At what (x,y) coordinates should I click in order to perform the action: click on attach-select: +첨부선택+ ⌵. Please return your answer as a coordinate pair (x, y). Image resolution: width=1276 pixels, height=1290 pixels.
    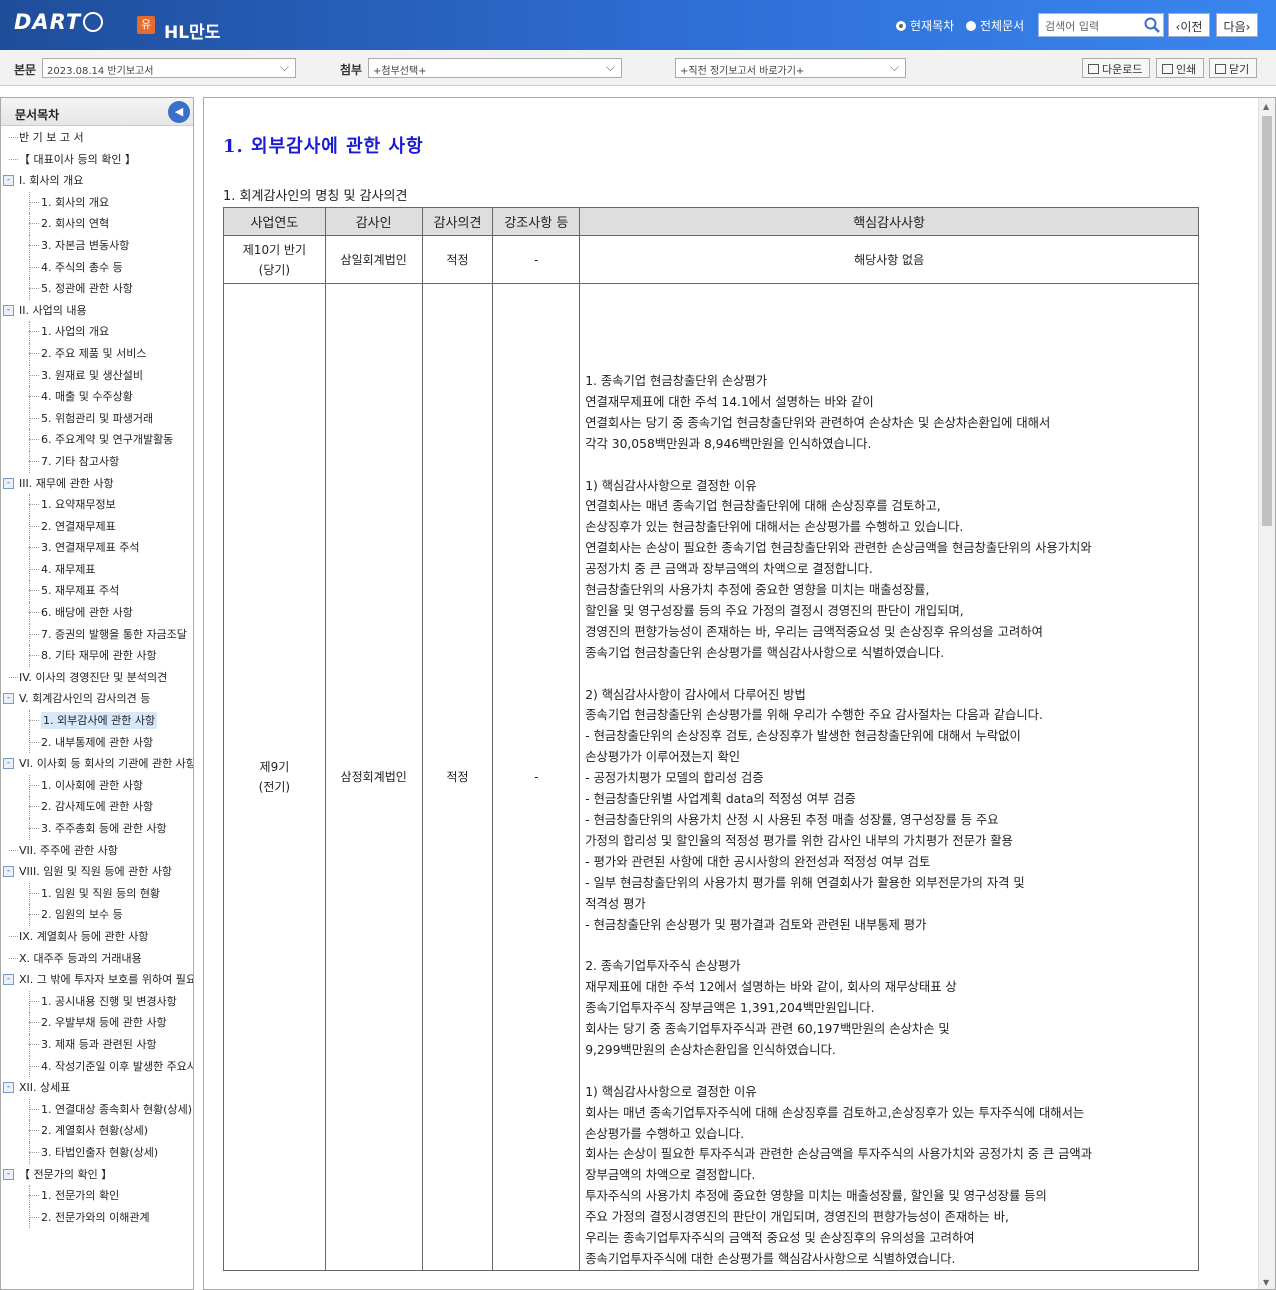
    Looking at the image, I should click on (495, 68).